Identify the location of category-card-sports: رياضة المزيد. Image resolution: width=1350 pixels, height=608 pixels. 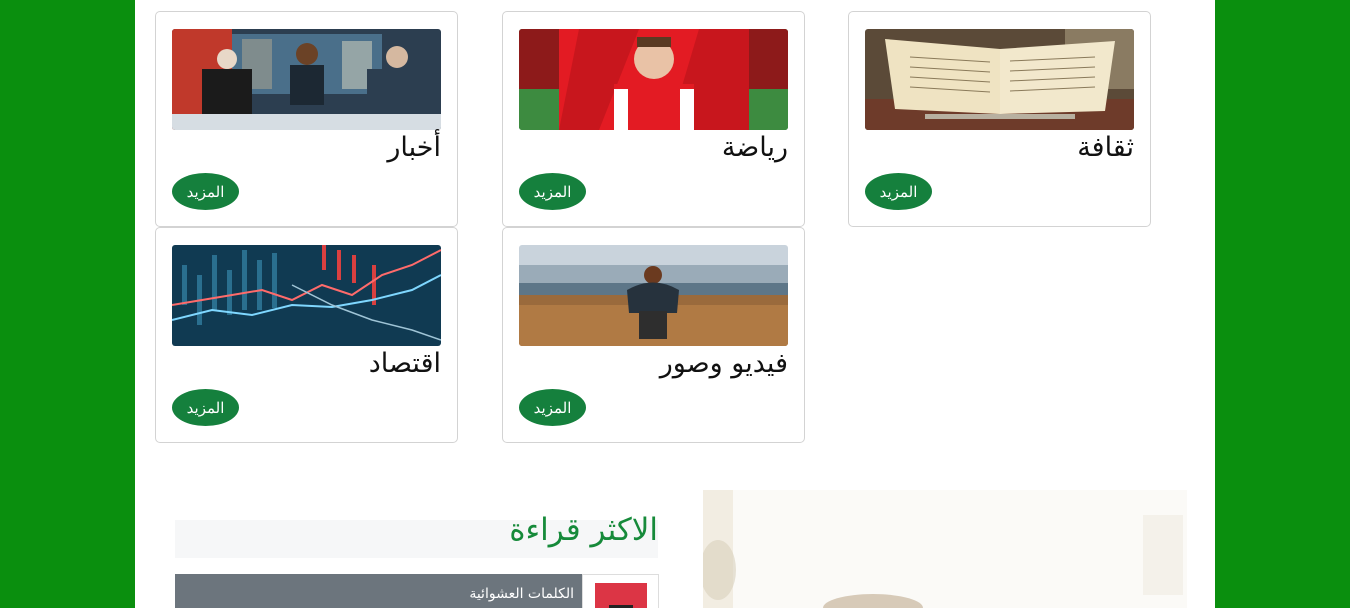
(653, 119).